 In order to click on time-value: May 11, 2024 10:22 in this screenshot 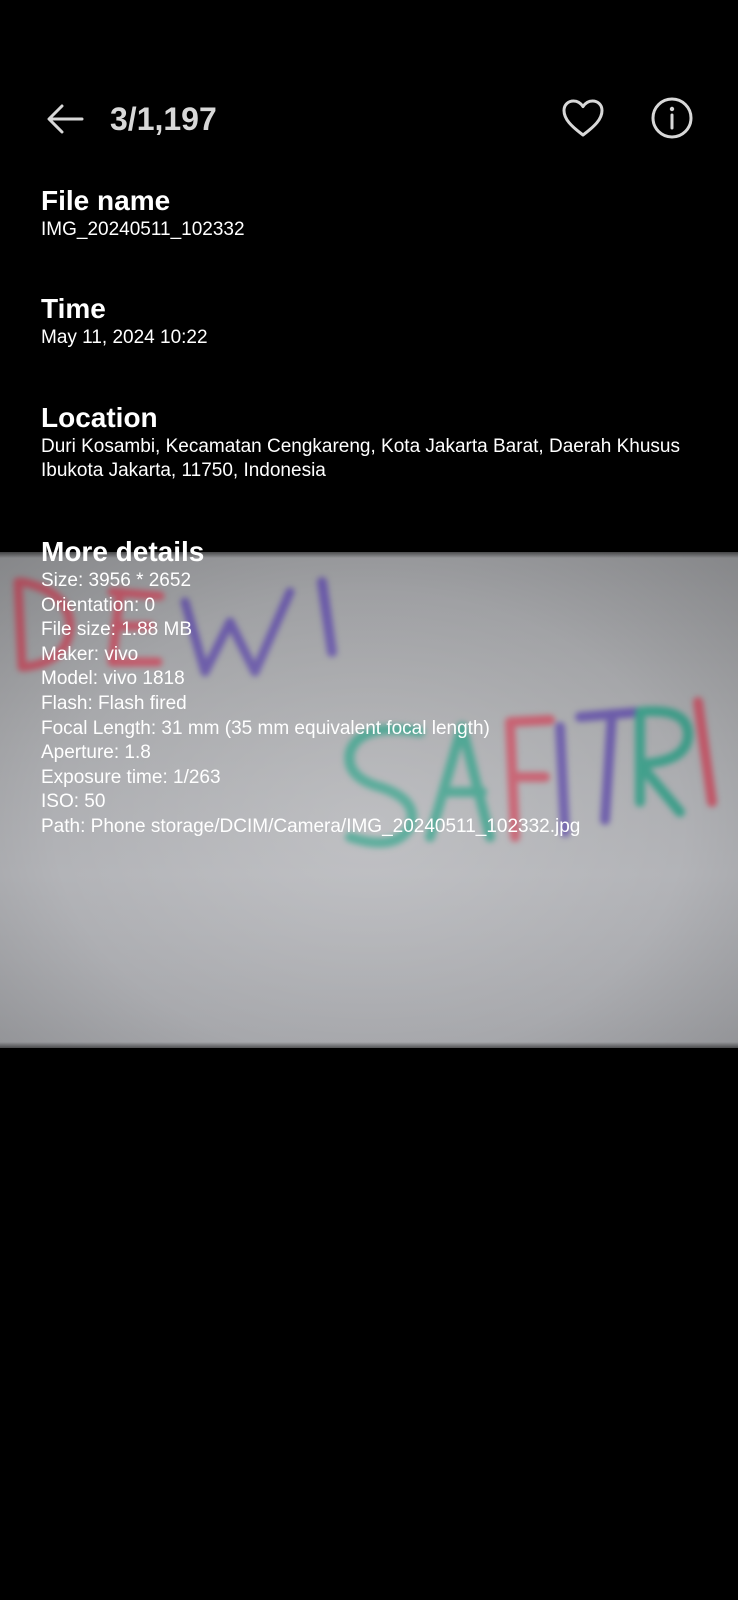, I will do `click(124, 337)`.